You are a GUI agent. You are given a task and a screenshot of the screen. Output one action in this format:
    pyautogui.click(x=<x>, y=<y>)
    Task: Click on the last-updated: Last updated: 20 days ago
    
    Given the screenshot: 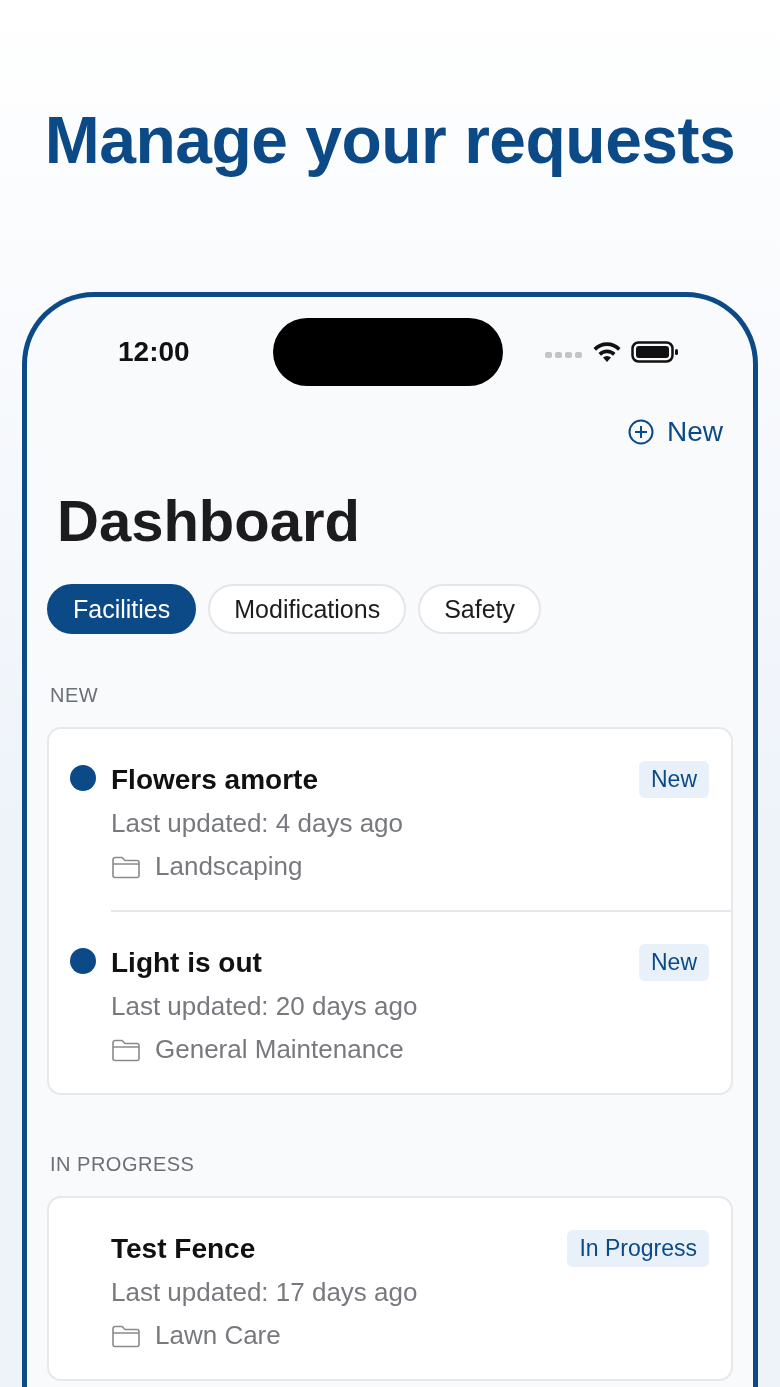 What is the action you would take?
    pyautogui.click(x=265, y=1006)
    